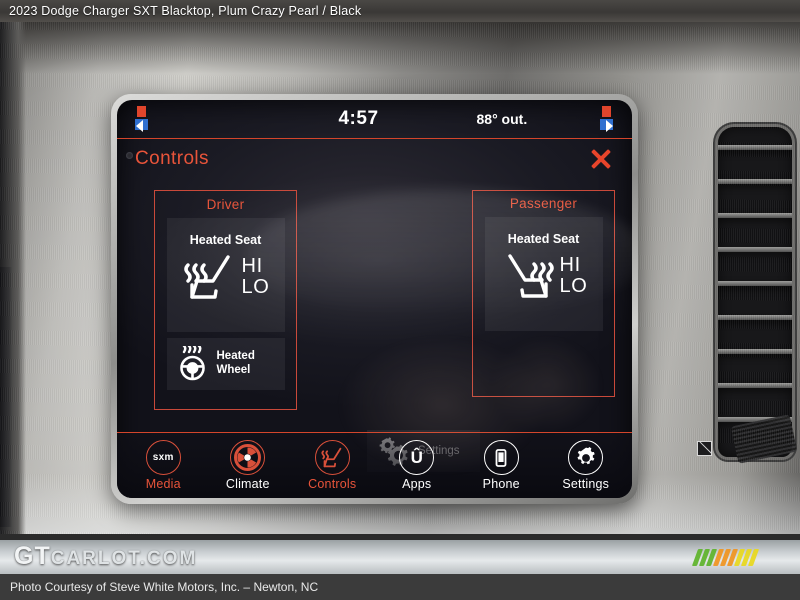 Image resolution: width=800 pixels, height=600 pixels. I want to click on sxm-icon: sxm, so click(163, 457).